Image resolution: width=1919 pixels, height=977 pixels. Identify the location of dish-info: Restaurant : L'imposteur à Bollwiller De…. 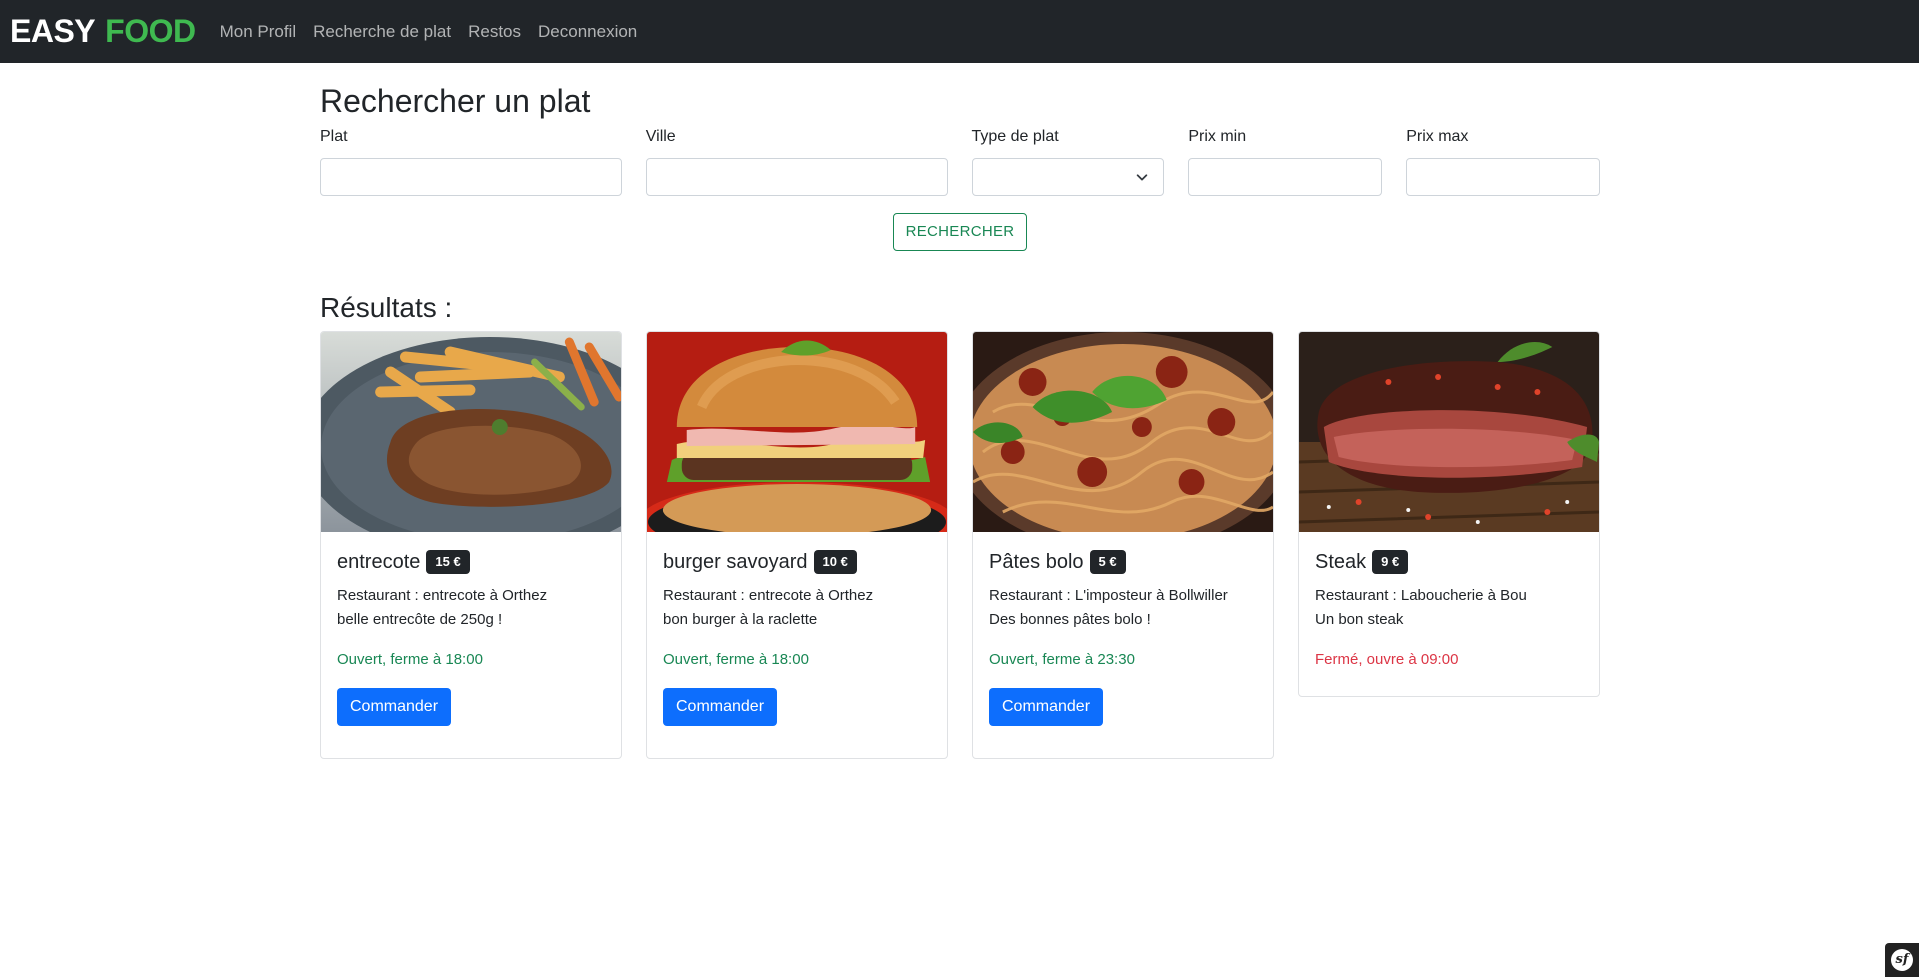
(1123, 608).